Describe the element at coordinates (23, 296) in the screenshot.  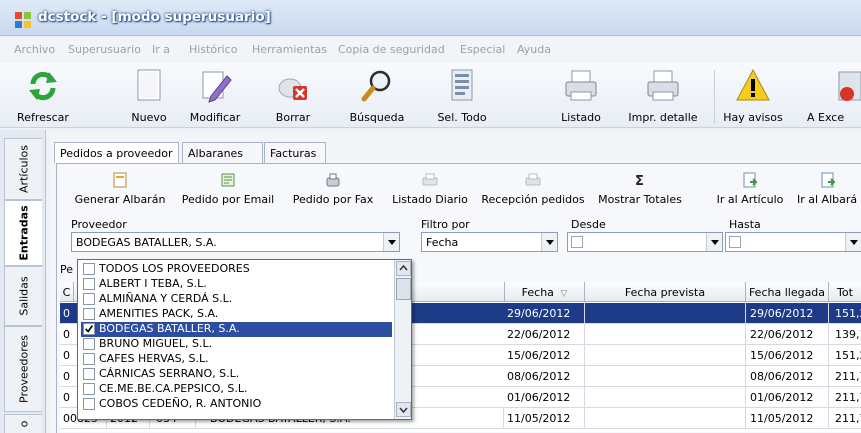
I see `side-tab-salidas: Salidas` at that location.